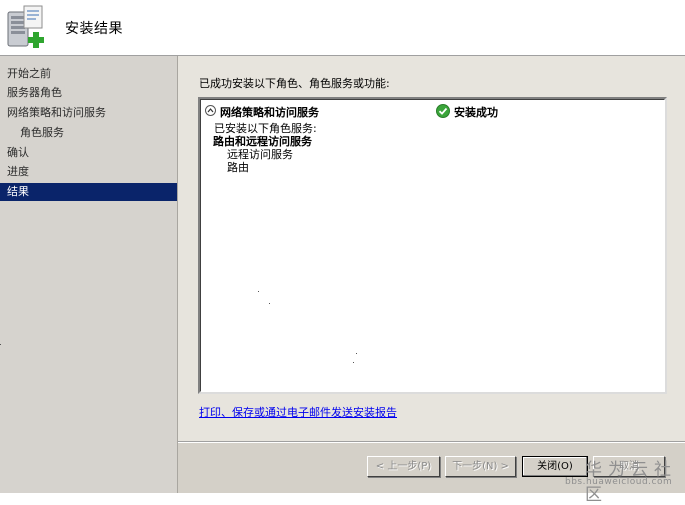 The height and width of the screenshot is (505, 685). I want to click on wizard-header: 安装结果, so click(342, 28).